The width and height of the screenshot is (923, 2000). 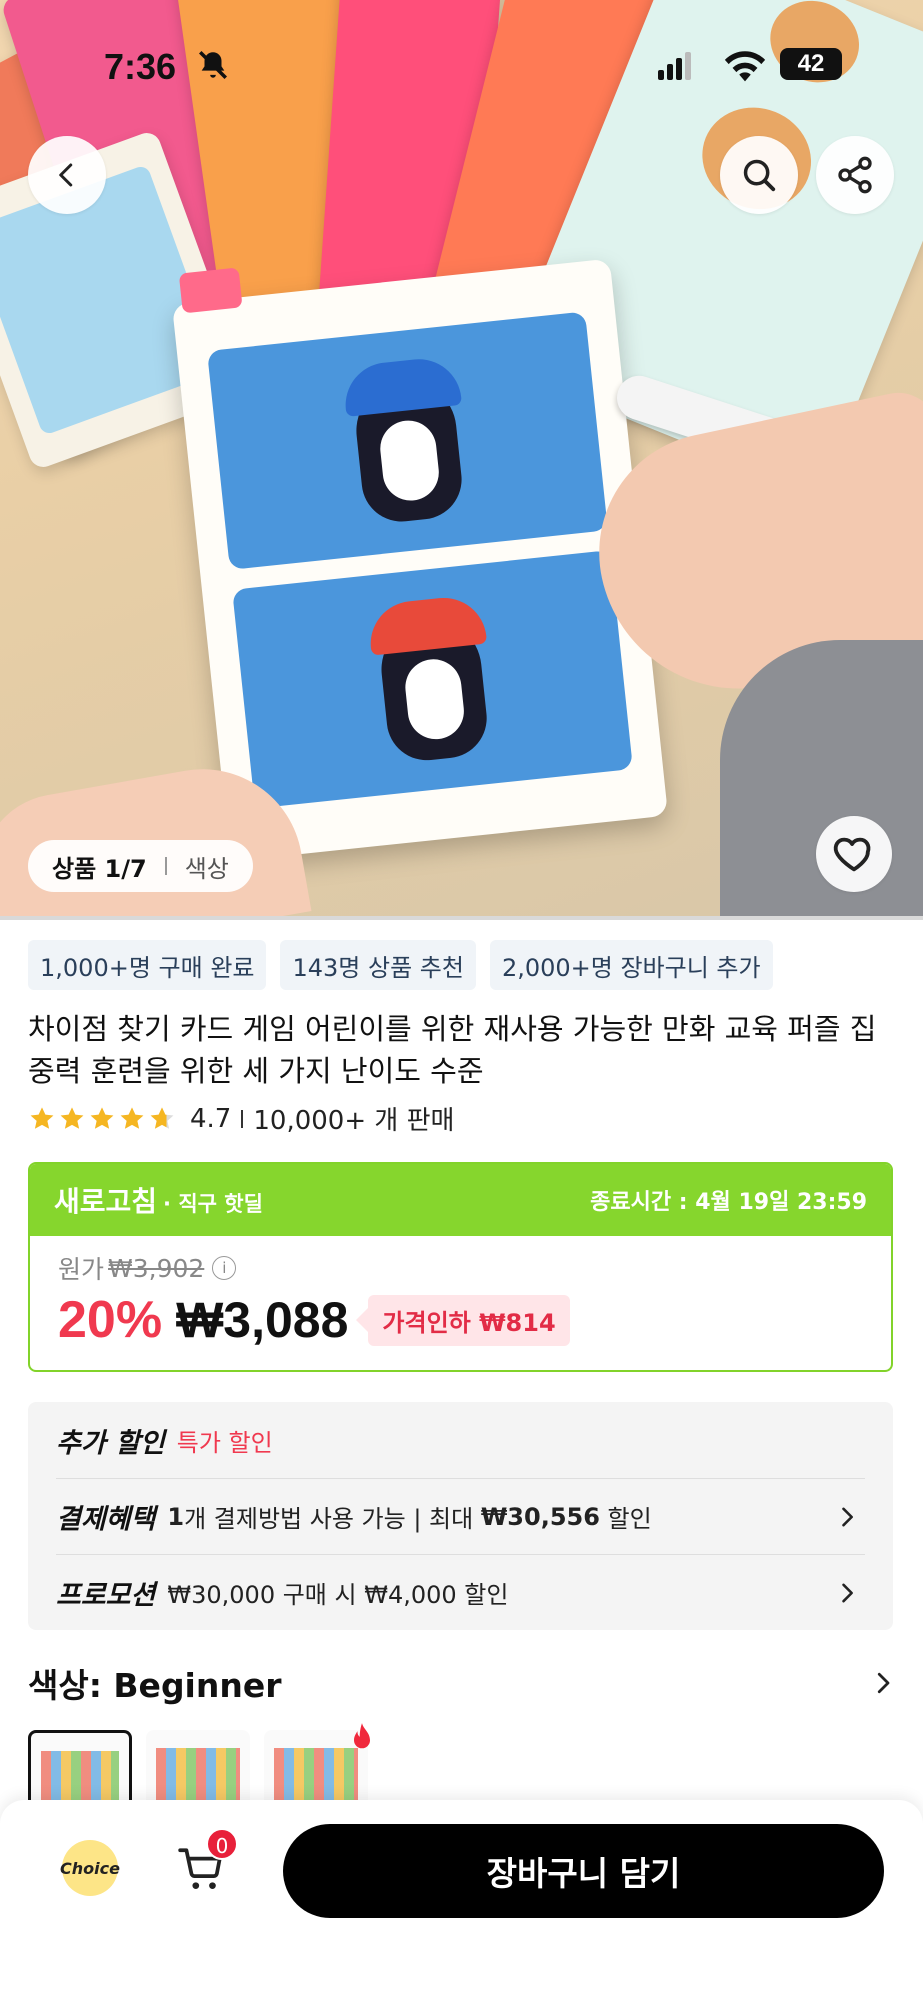 I want to click on sold-count: 10,000+ 개 판매, so click(x=354, y=1121).